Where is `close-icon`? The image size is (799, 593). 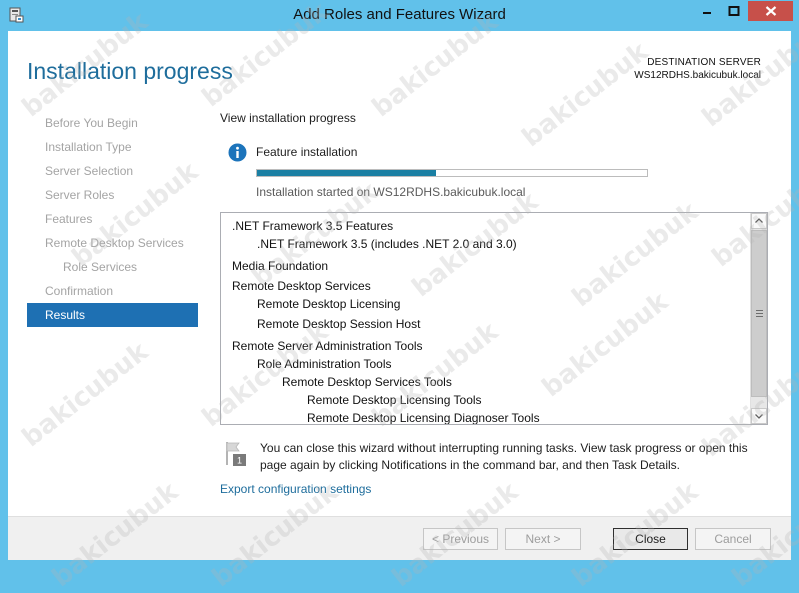 close-icon is located at coordinates (770, 11).